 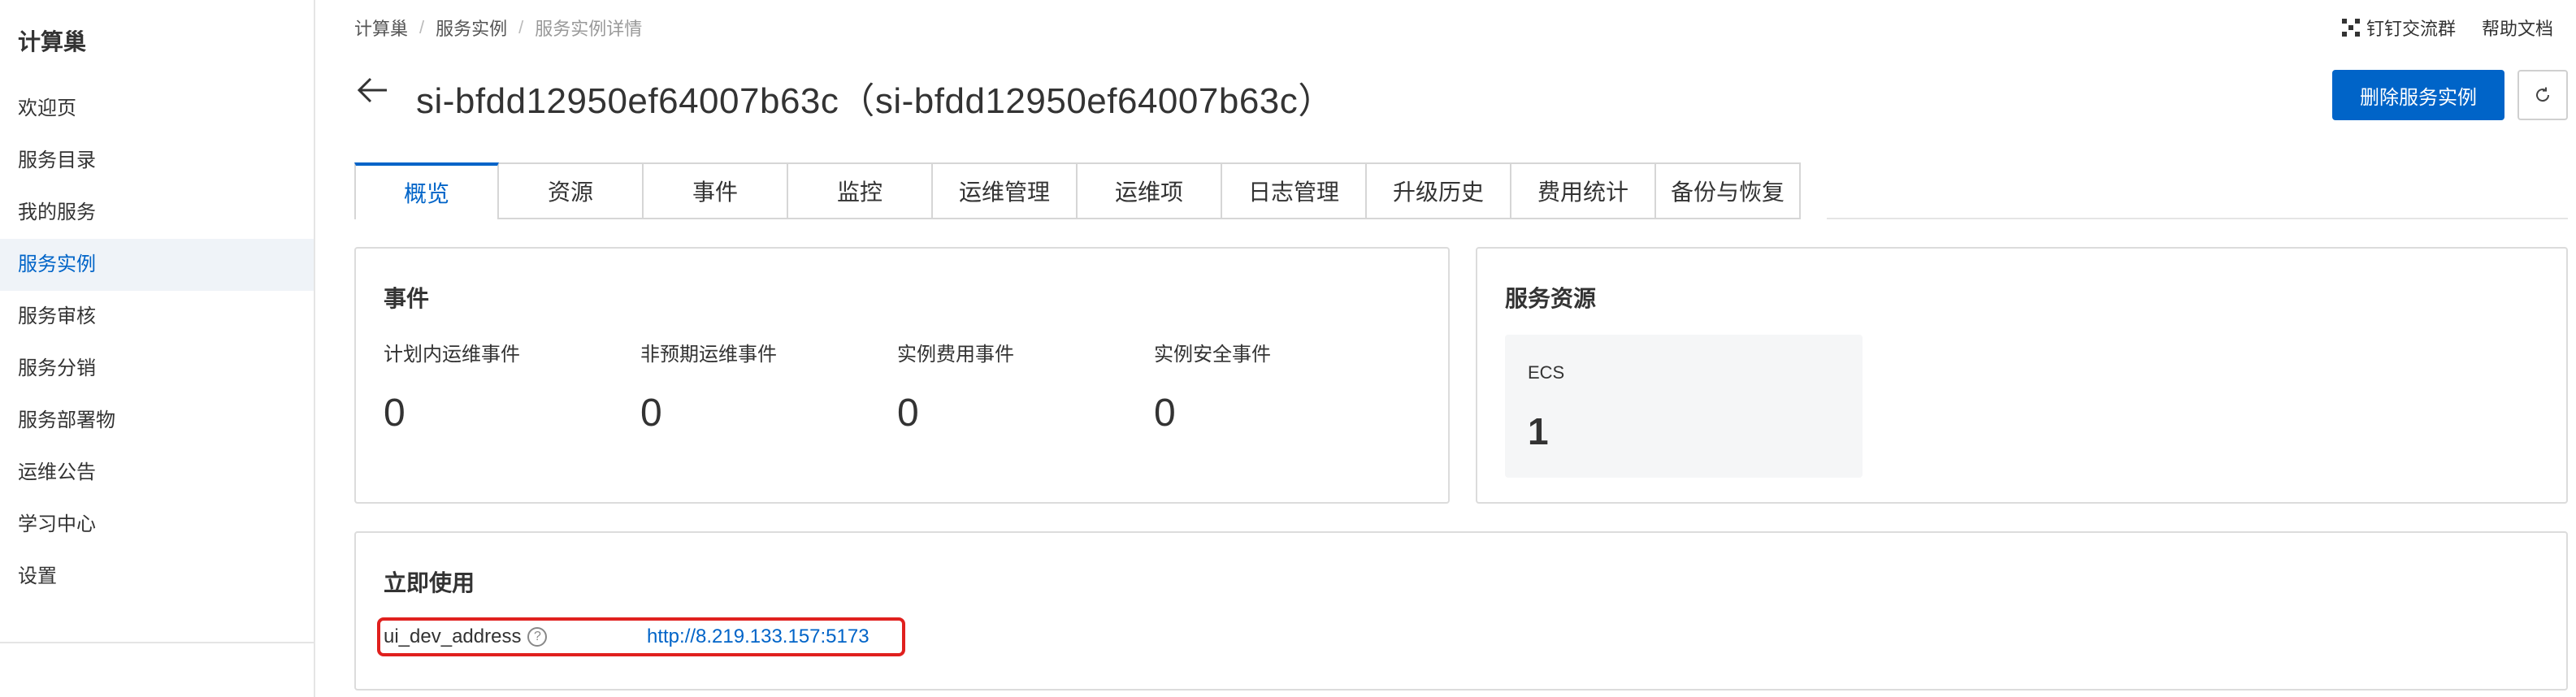 What do you see at coordinates (1150, 190) in the screenshot?
I see `tab-ops-items: 运维项` at bounding box center [1150, 190].